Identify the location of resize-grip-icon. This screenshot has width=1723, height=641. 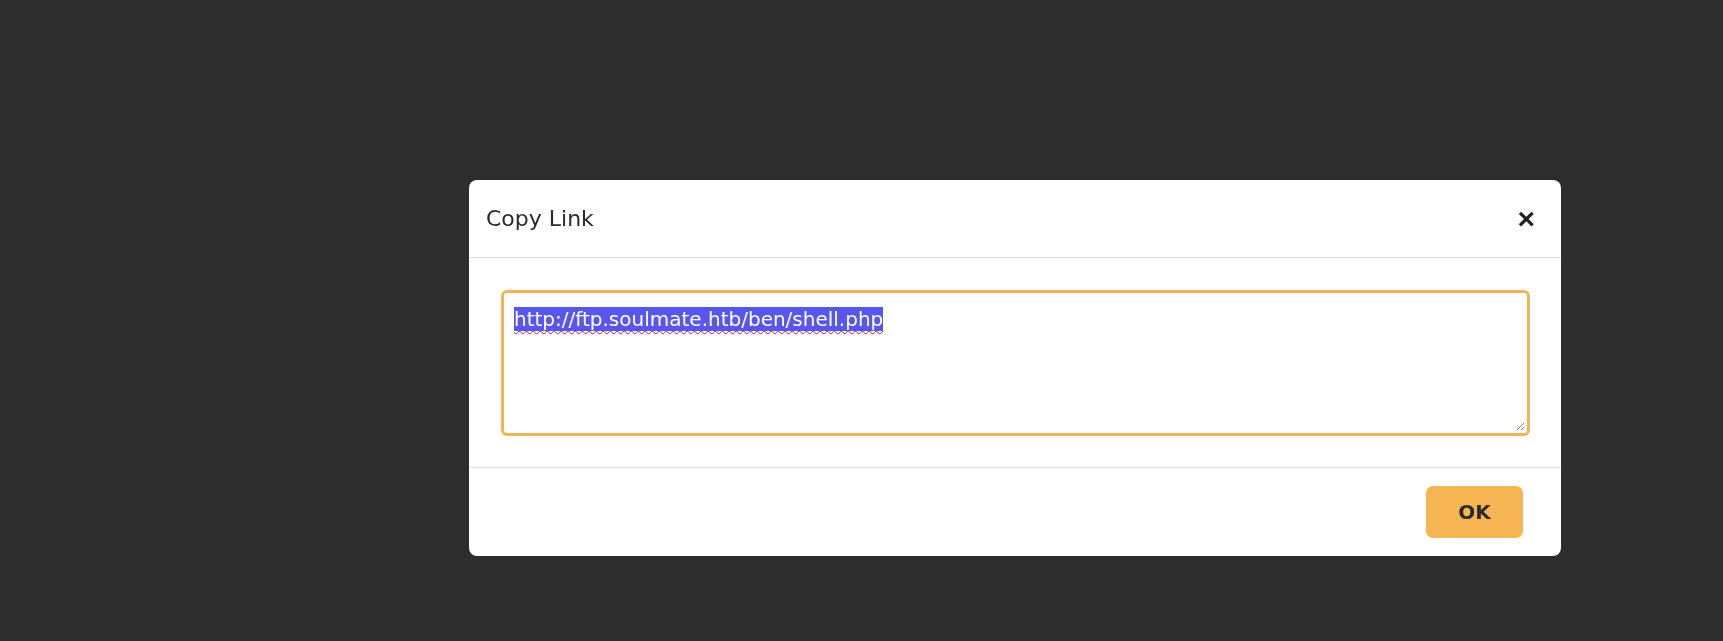
(1520, 426).